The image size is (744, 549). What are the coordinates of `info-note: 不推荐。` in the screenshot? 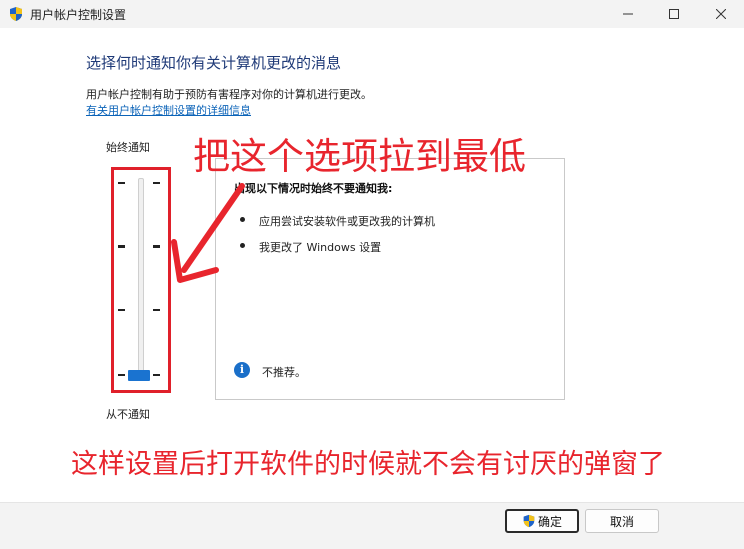 It's located at (284, 372).